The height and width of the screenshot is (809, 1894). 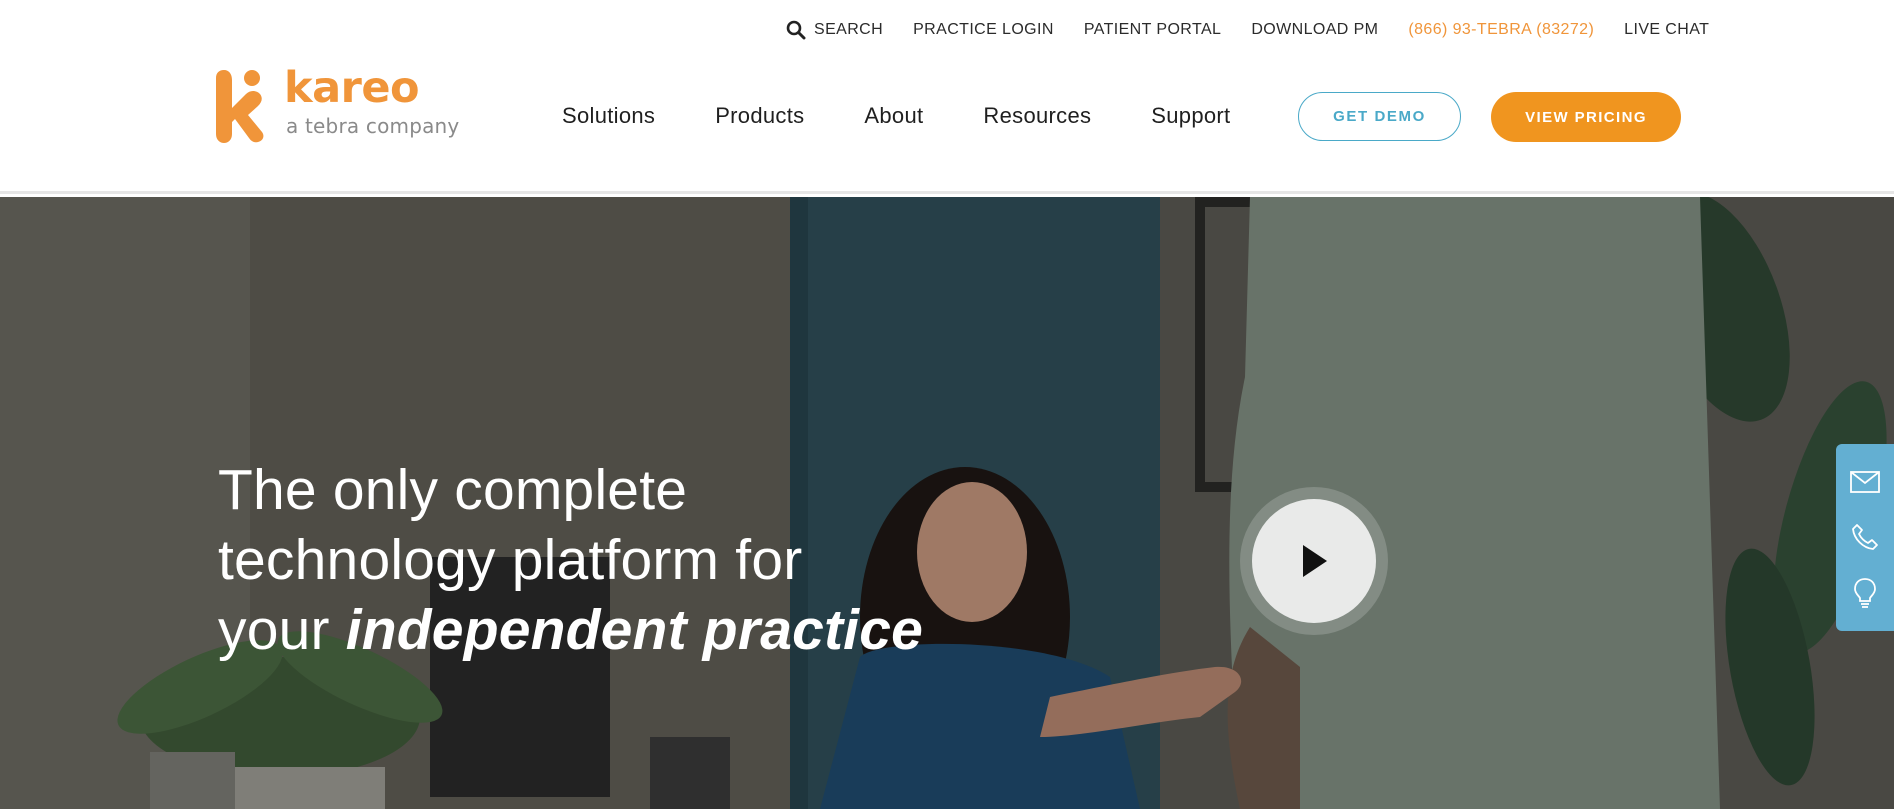 What do you see at coordinates (373, 126) in the screenshot?
I see `logo-tagline: a tebra company` at bounding box center [373, 126].